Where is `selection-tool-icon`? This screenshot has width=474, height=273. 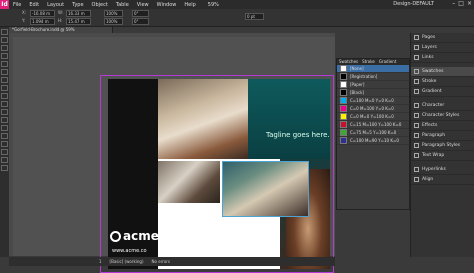
selection-tool-icon is located at coordinates (4, 32).